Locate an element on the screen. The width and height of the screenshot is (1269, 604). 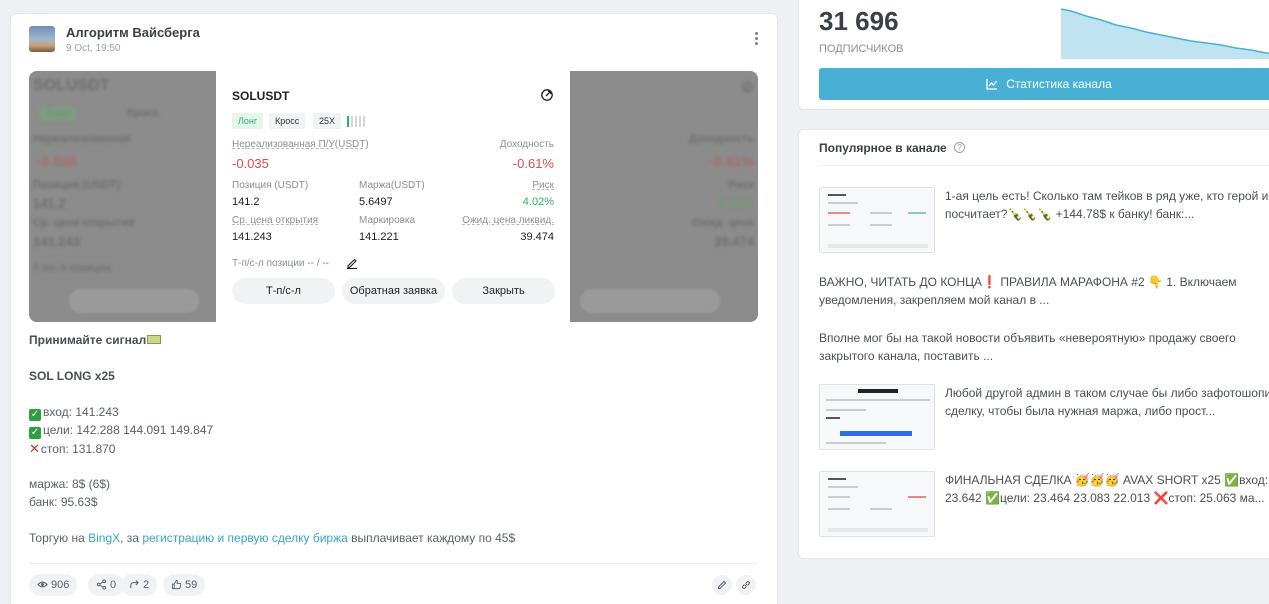
channel-stats-card: 31 696 подписчиков Статистика канала is located at coordinates (1033, 55).